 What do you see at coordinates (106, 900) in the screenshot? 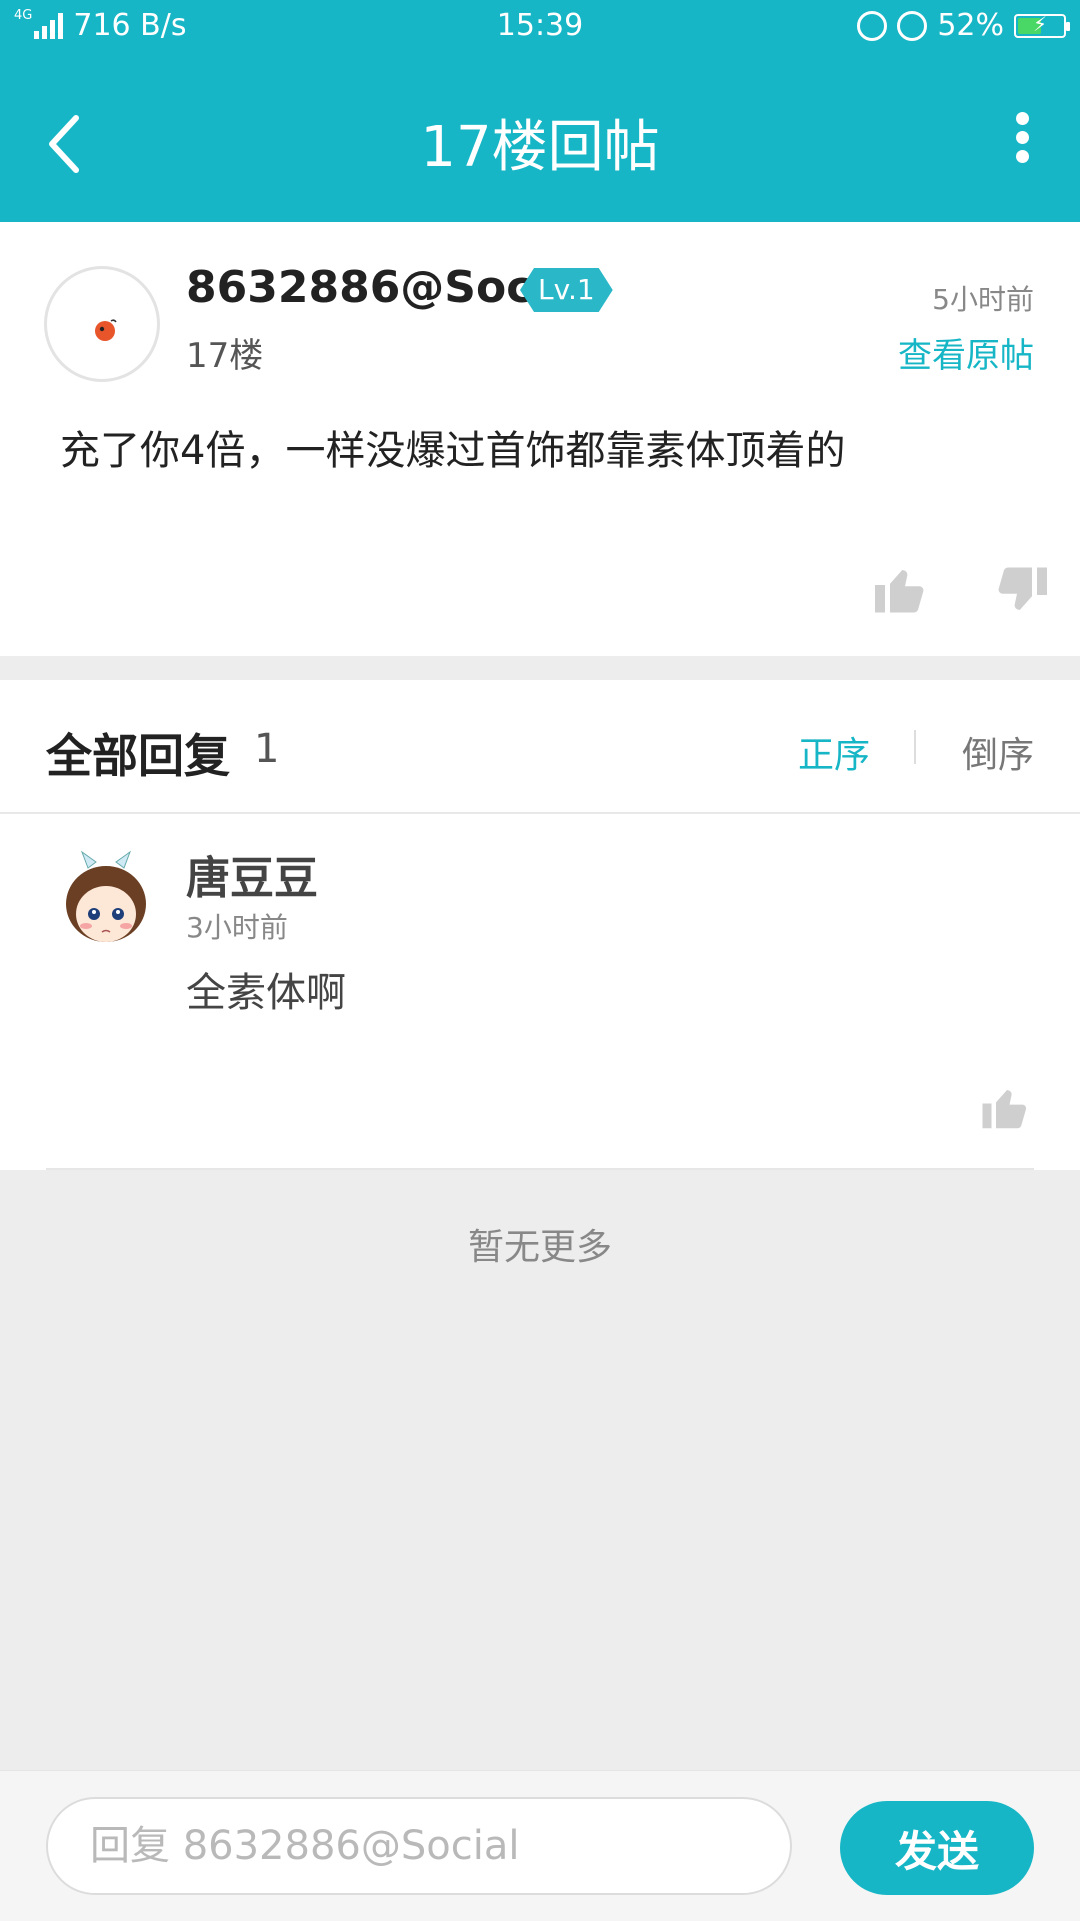
I see `reply-avatar` at bounding box center [106, 900].